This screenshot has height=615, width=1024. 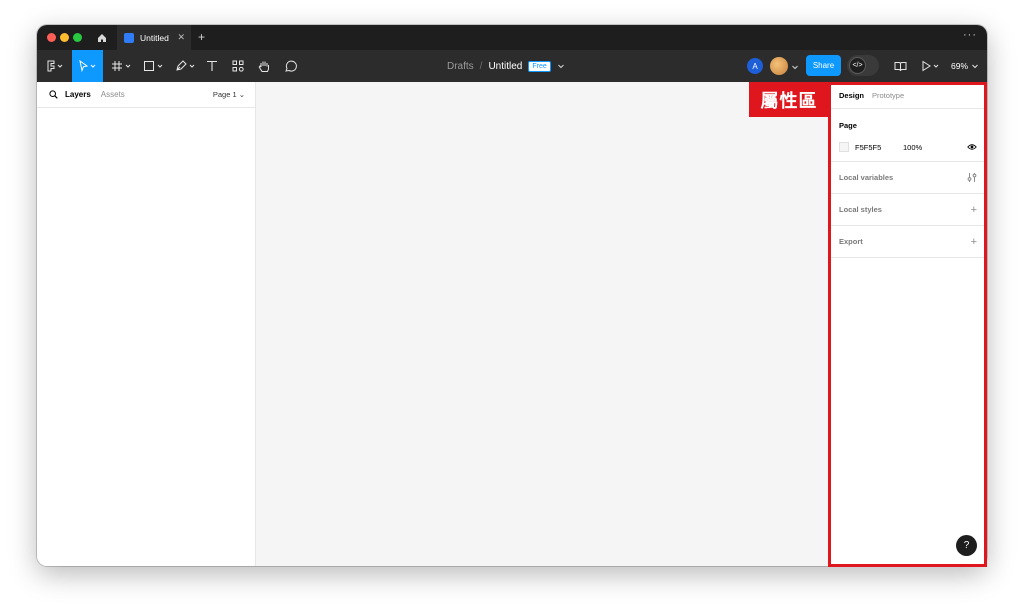 I want to click on dev-mode-toggle: </>, so click(x=863, y=65).